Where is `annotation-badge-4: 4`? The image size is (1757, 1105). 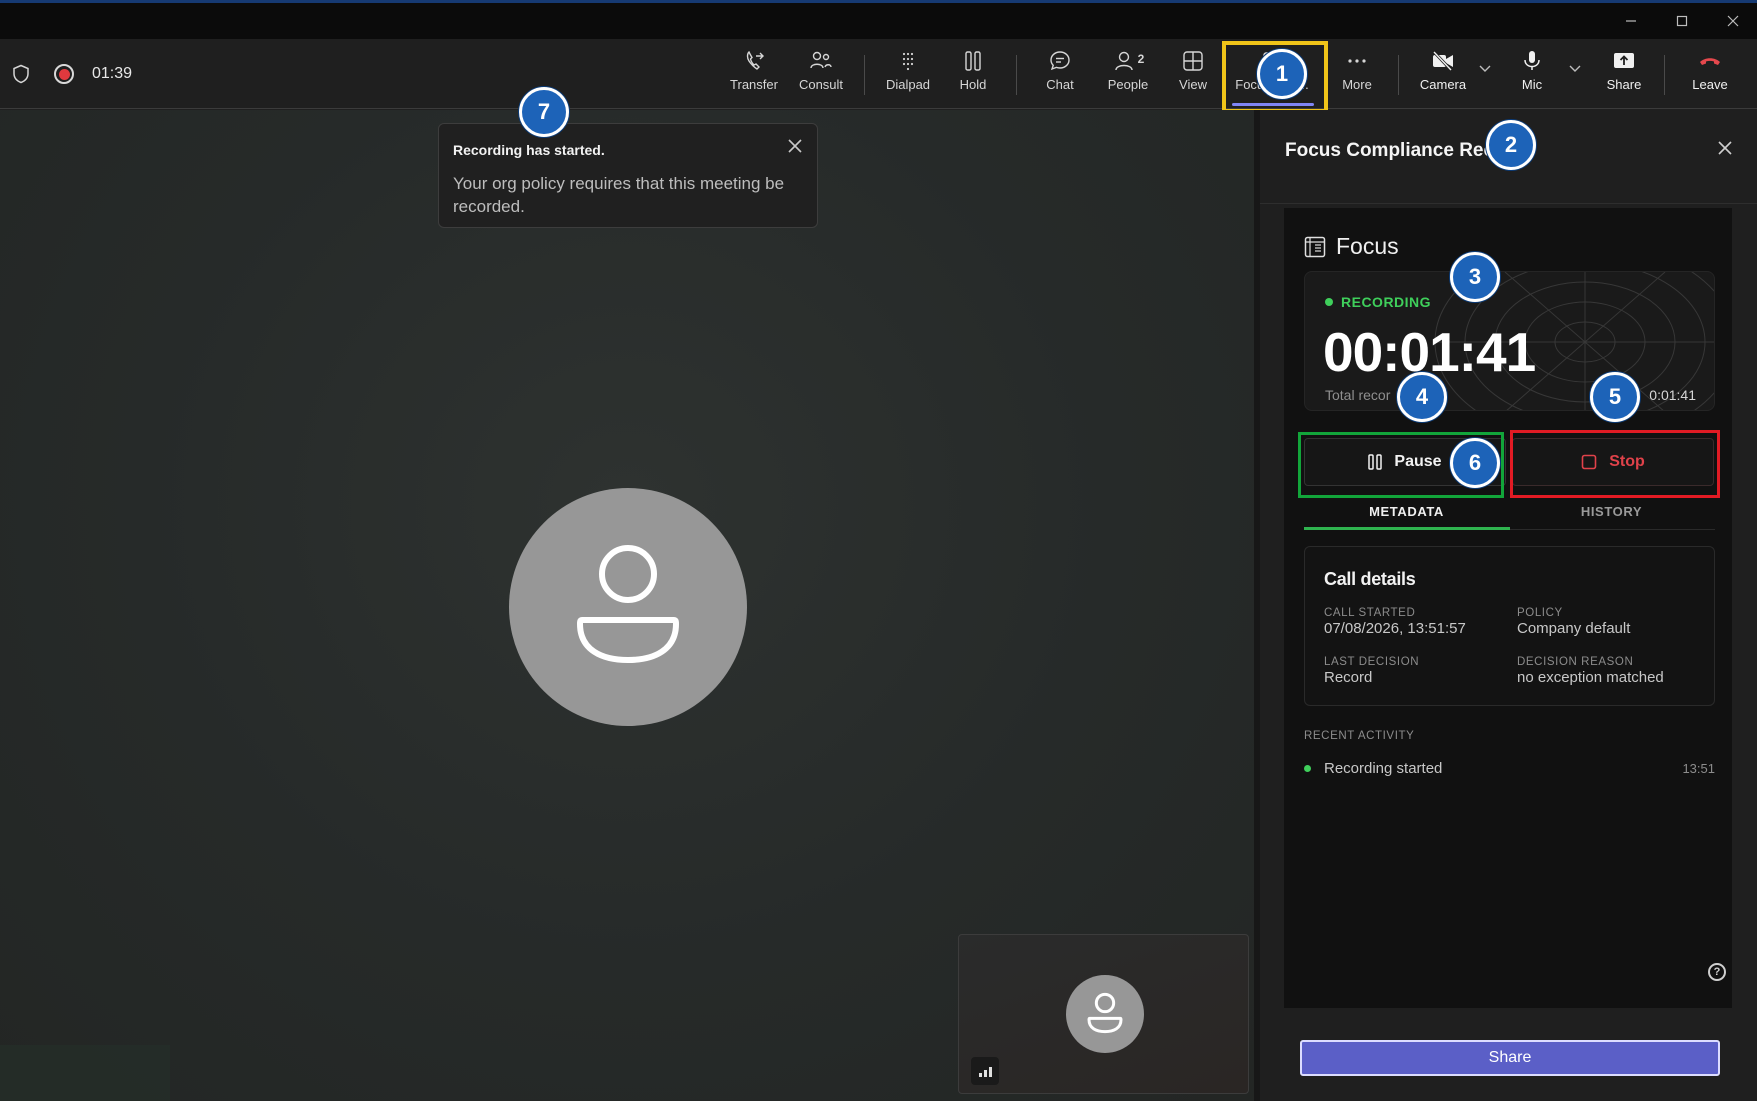
annotation-badge-4: 4 is located at coordinates (1422, 397).